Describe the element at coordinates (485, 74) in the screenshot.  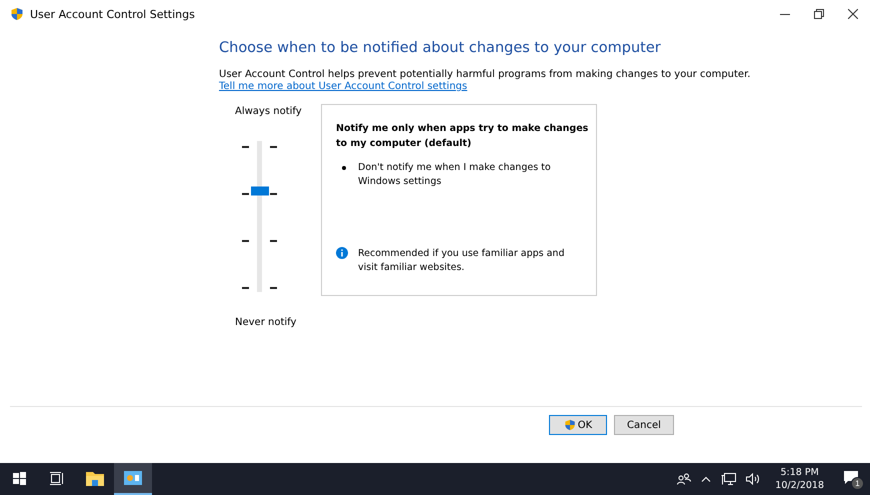
I see `description-text: User Account Control helps prevent potentially harmful programs from making changes to your computer.` at that location.